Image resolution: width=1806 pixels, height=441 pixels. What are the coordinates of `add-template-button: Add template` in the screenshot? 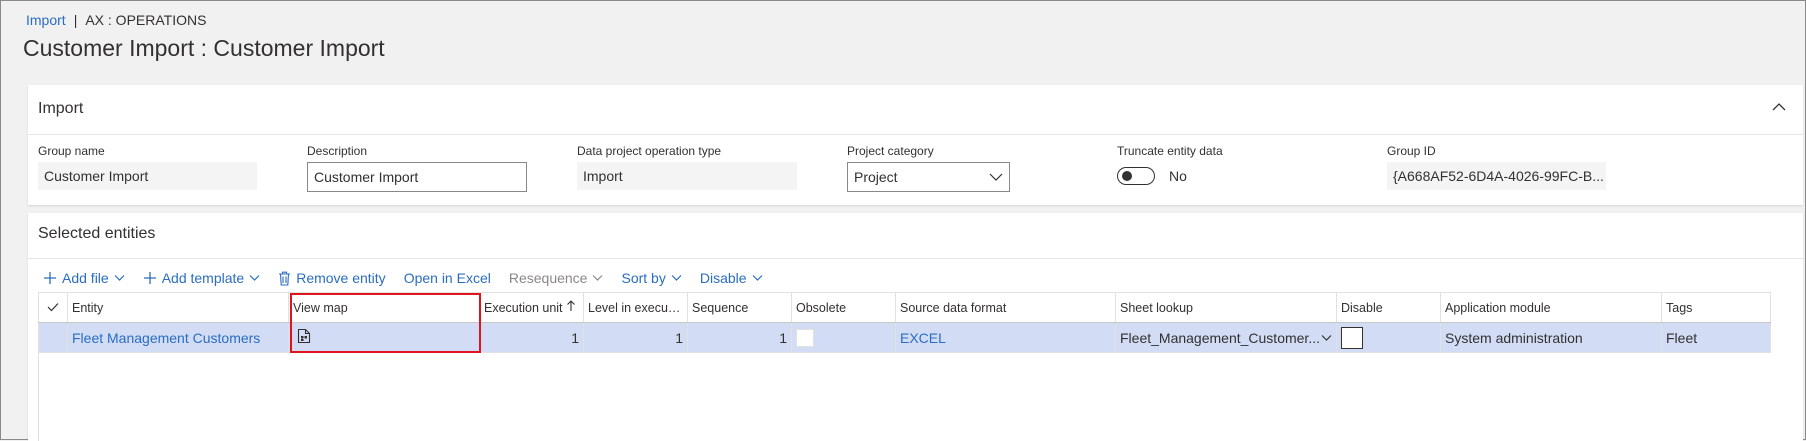 It's located at (202, 278).